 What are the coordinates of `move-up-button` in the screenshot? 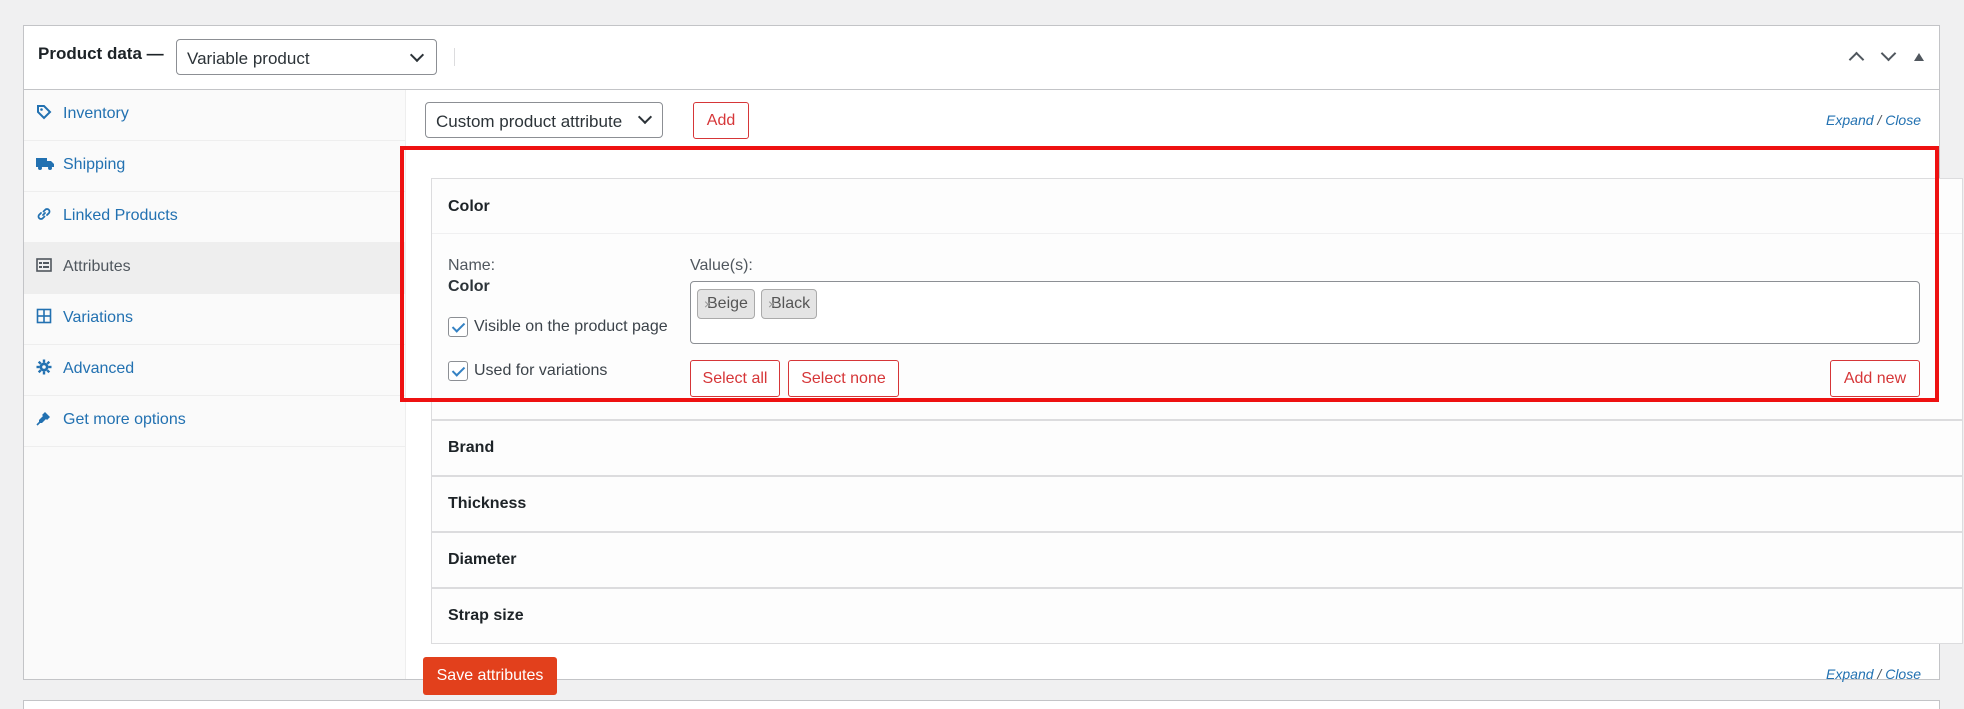 It's located at (1857, 58).